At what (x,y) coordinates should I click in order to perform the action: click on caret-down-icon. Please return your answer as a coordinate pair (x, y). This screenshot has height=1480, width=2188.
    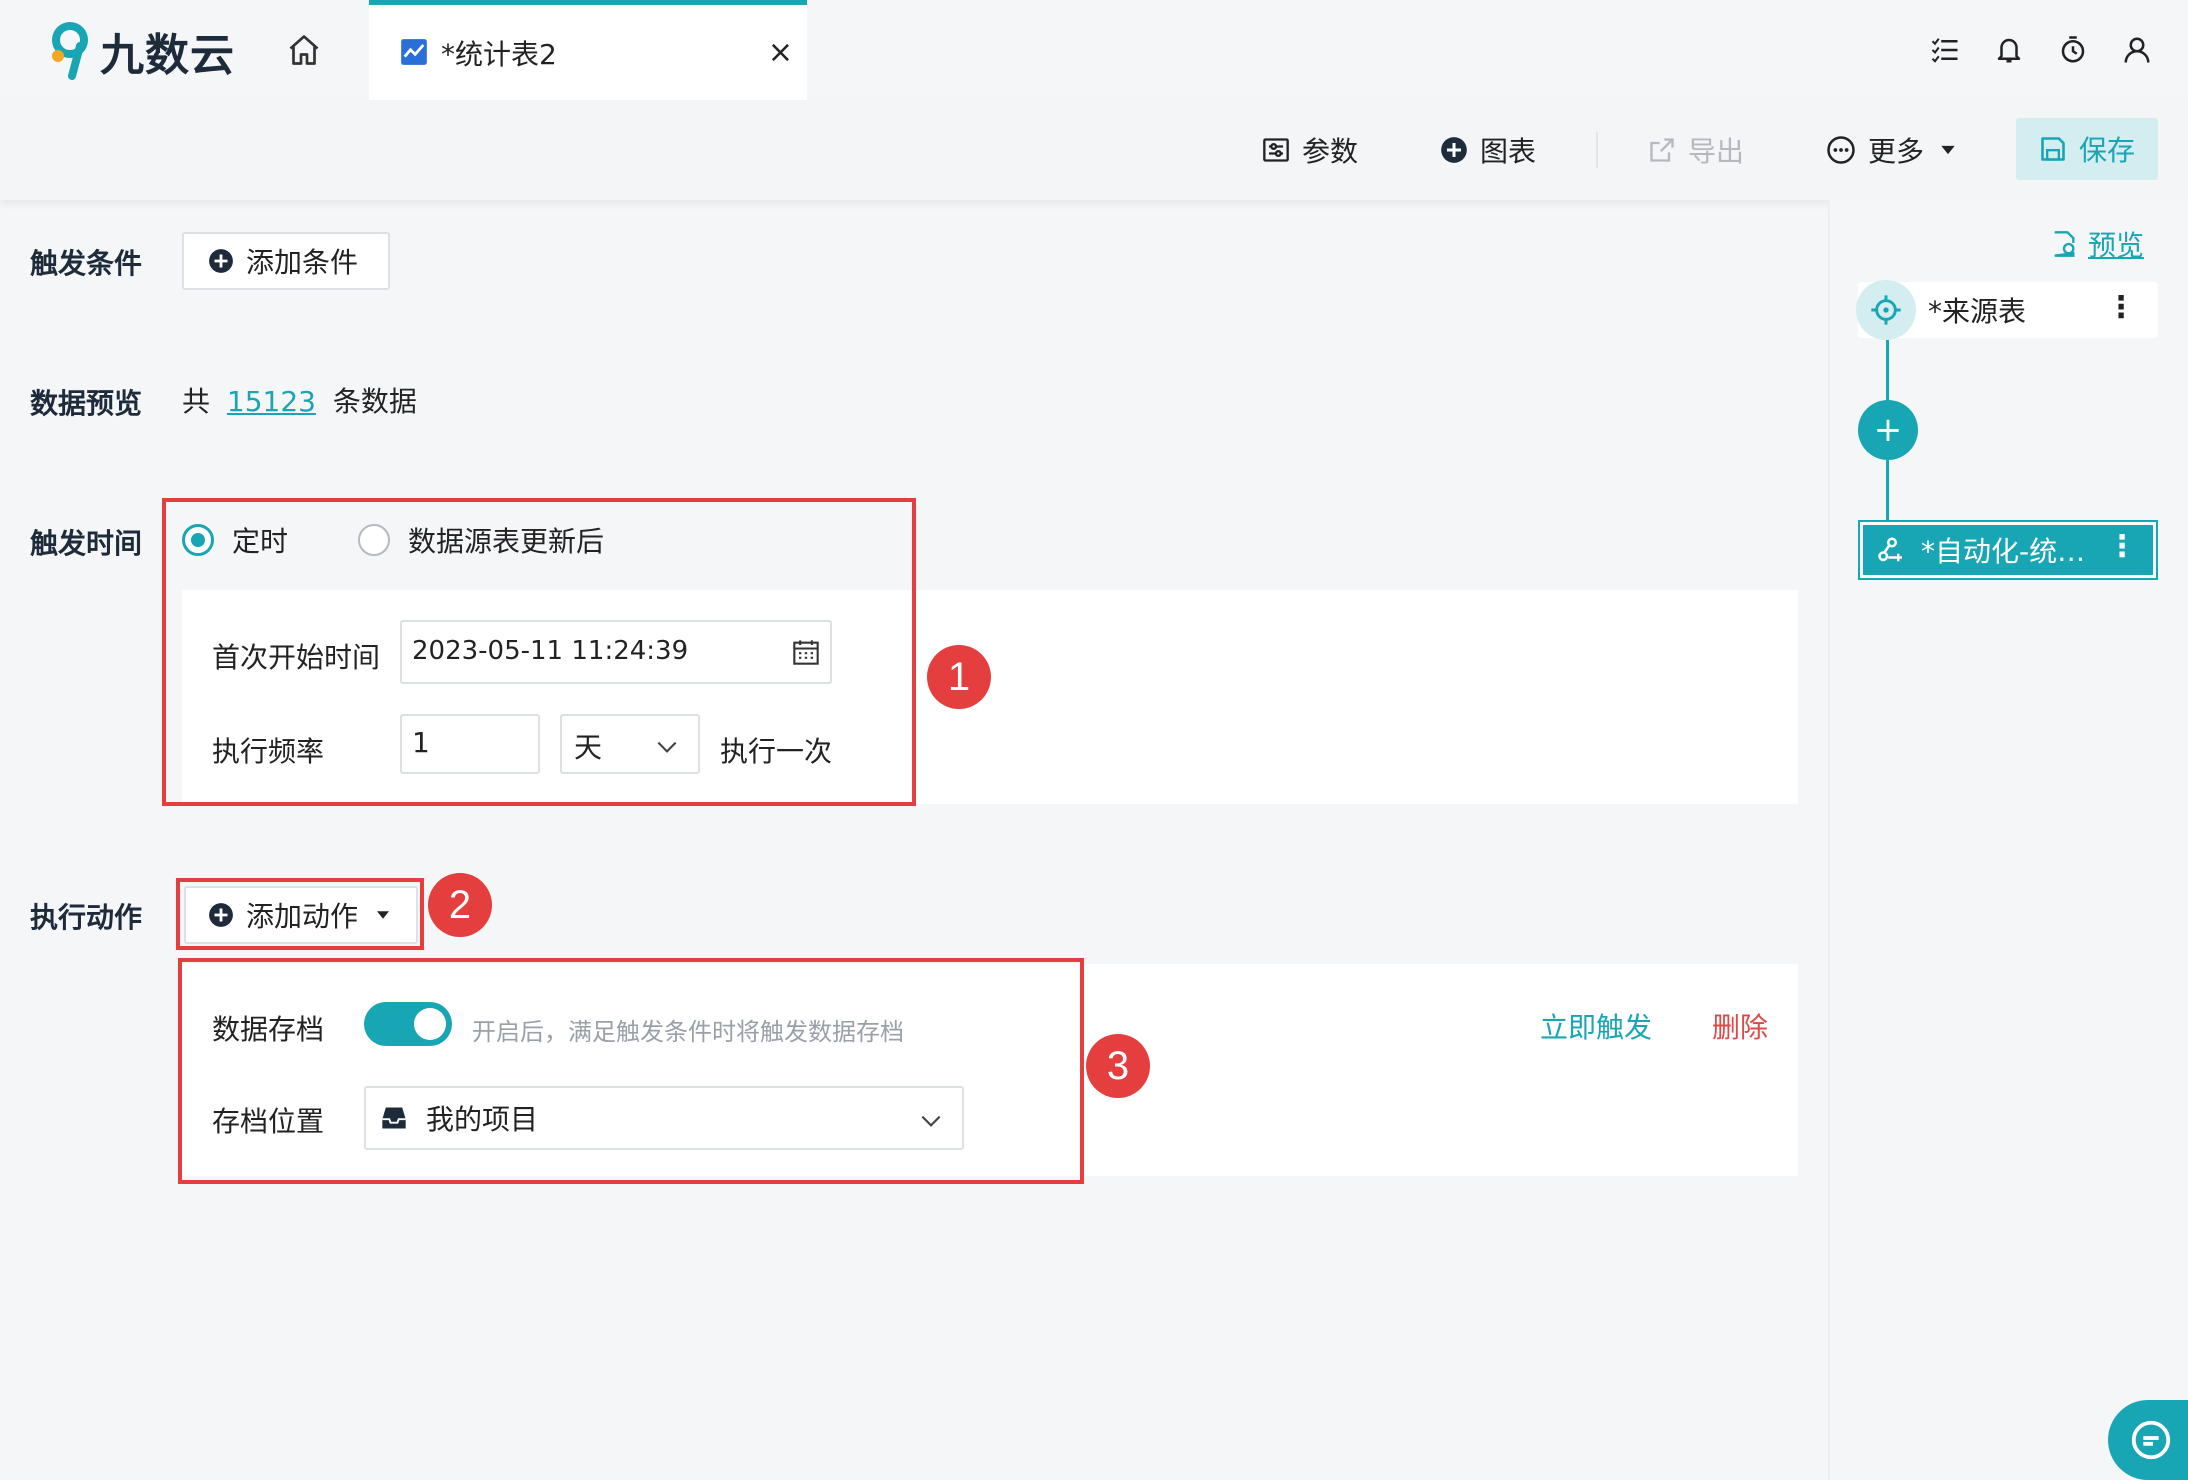
    Looking at the image, I should click on (1948, 150).